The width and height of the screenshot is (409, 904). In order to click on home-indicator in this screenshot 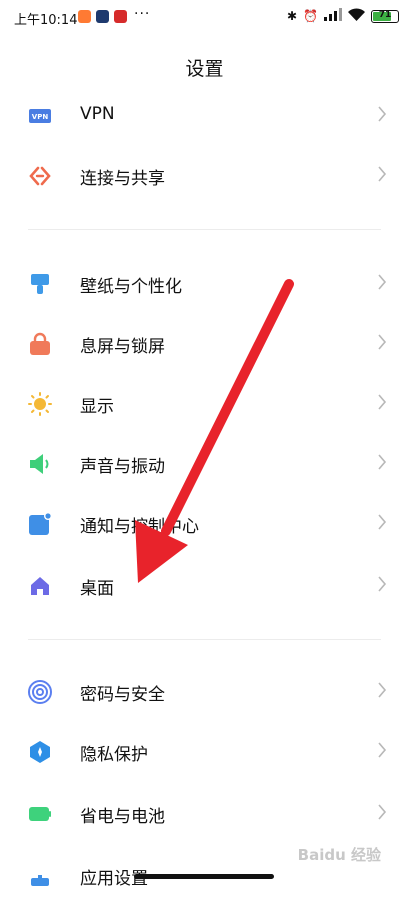, I will do `click(204, 876)`.